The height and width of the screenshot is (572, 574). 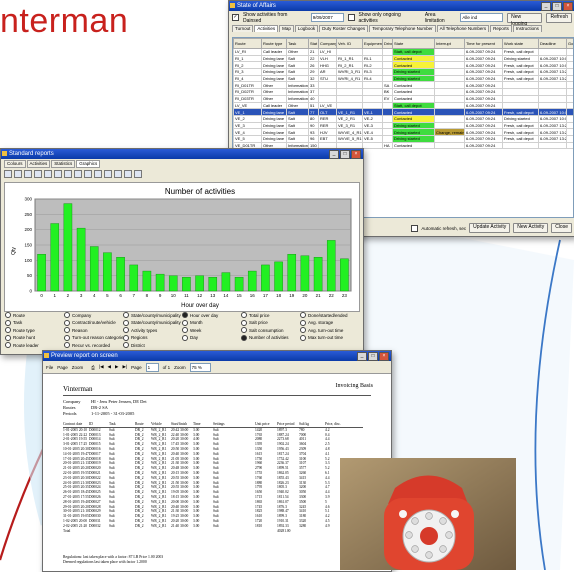 I want to click on refresh-button: Refresh, so click(x=559, y=17).